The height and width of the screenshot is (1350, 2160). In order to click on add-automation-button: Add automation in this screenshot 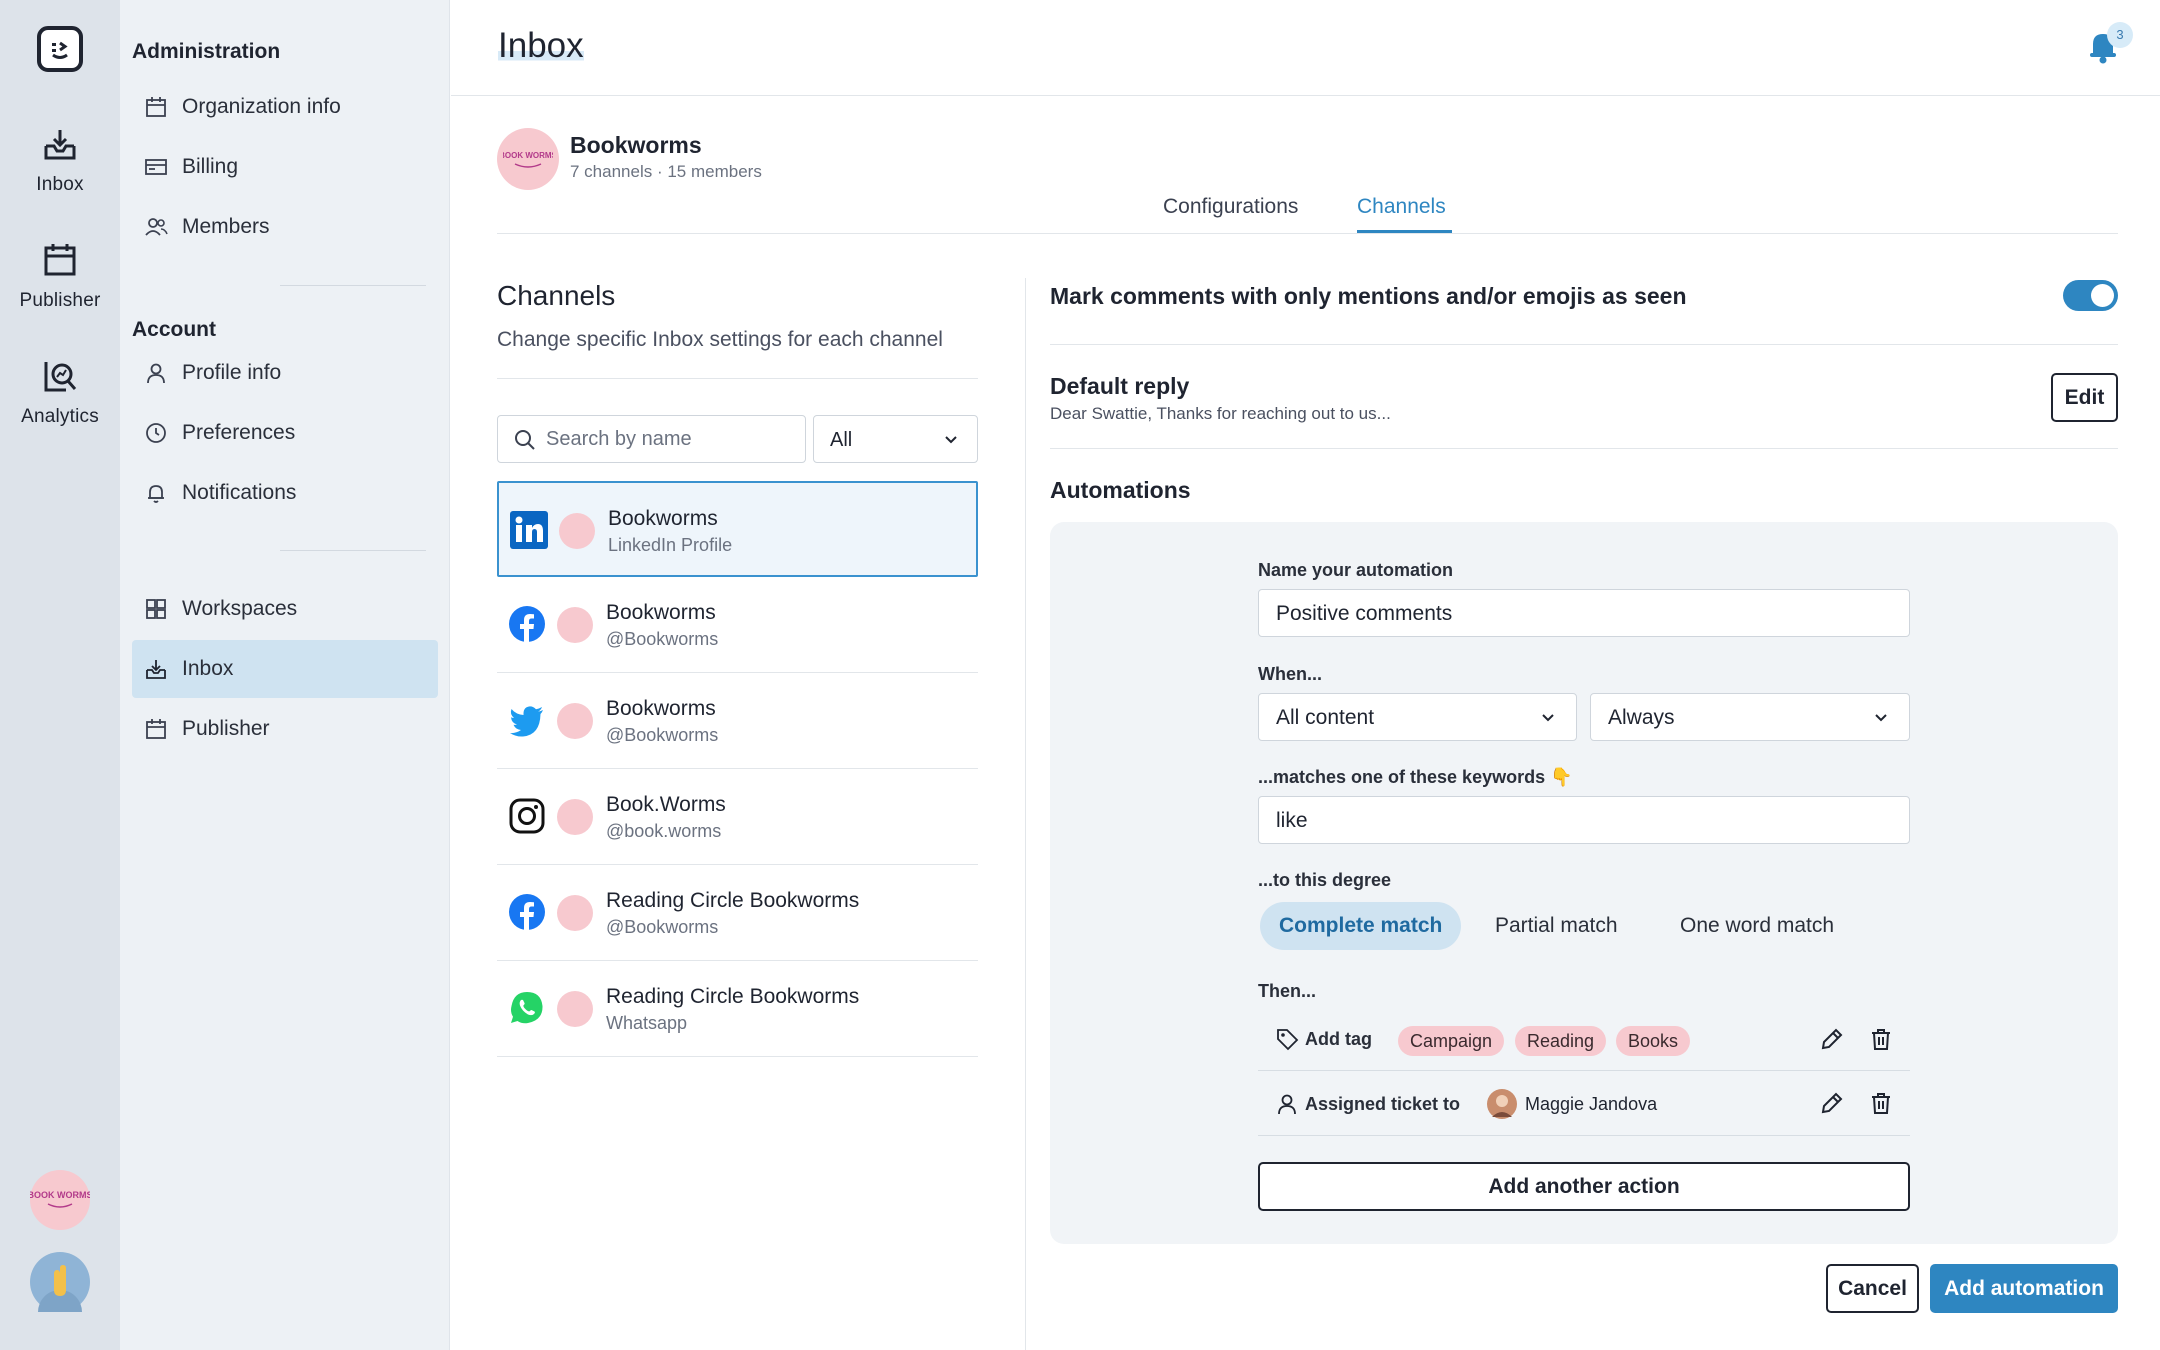, I will do `click(2024, 1288)`.